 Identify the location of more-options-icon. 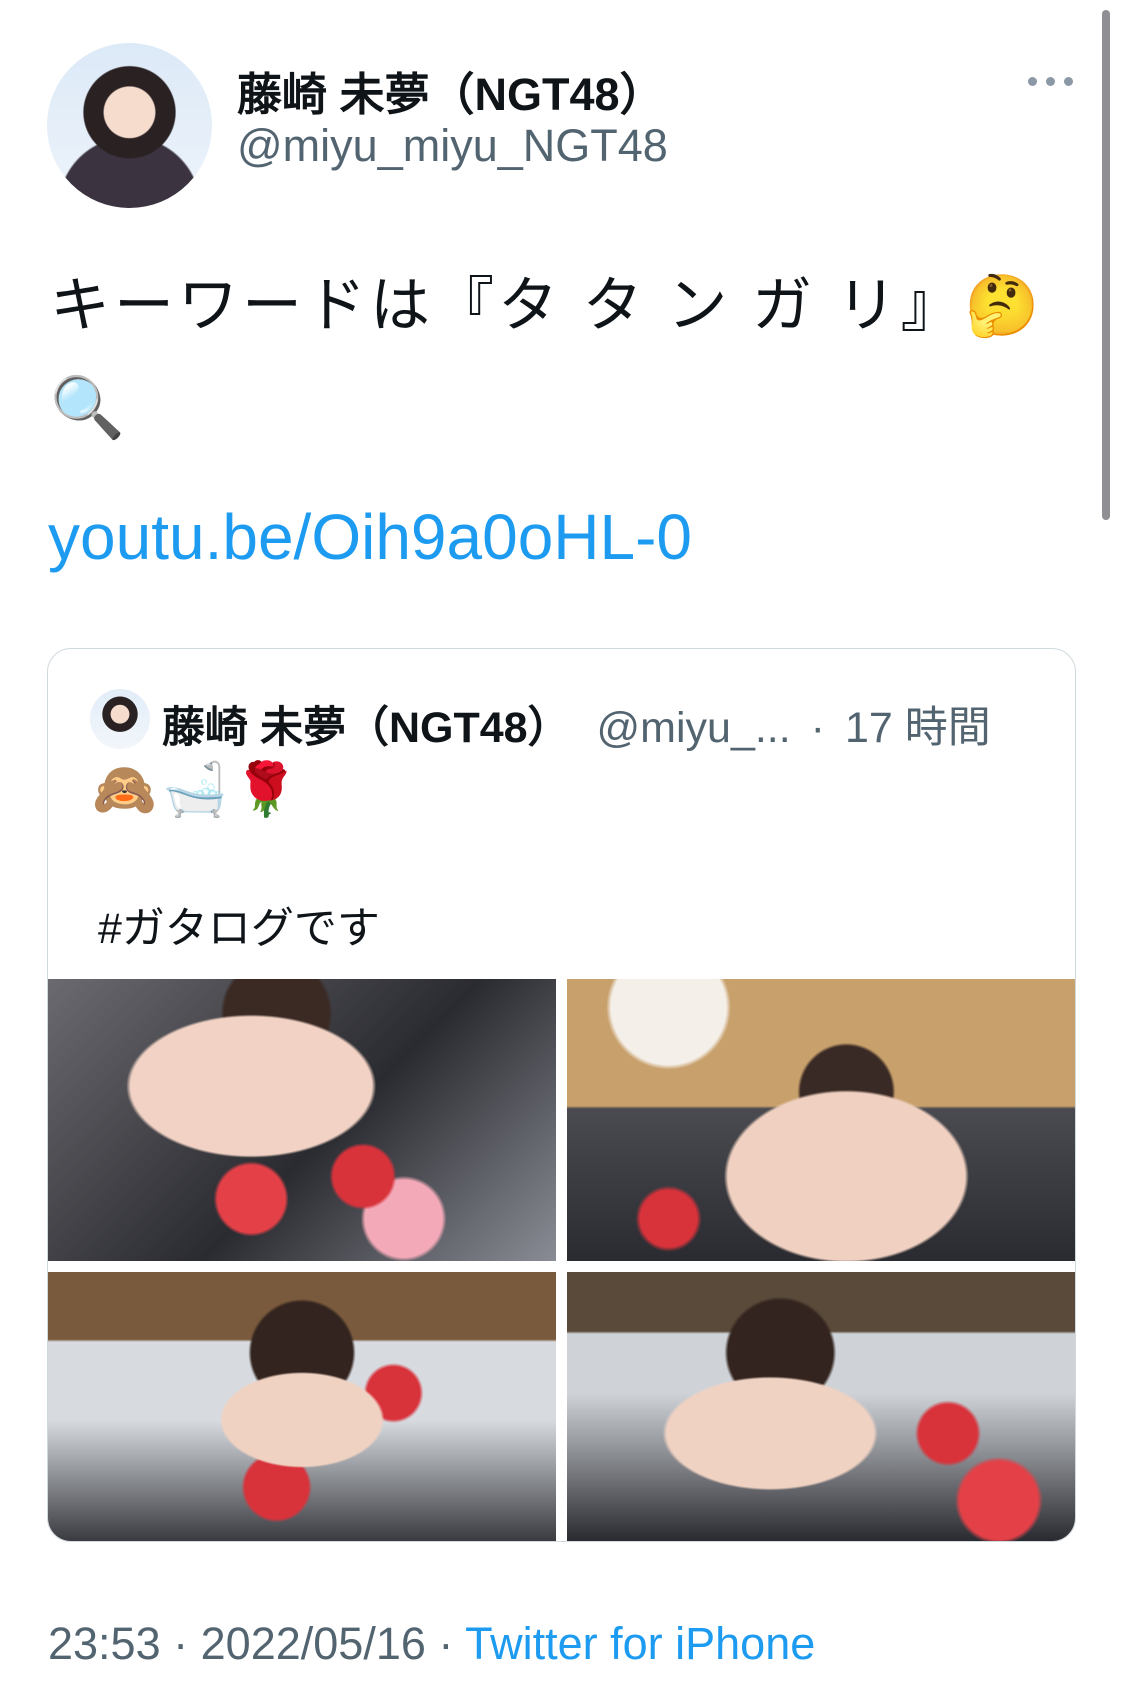
(1051, 79).